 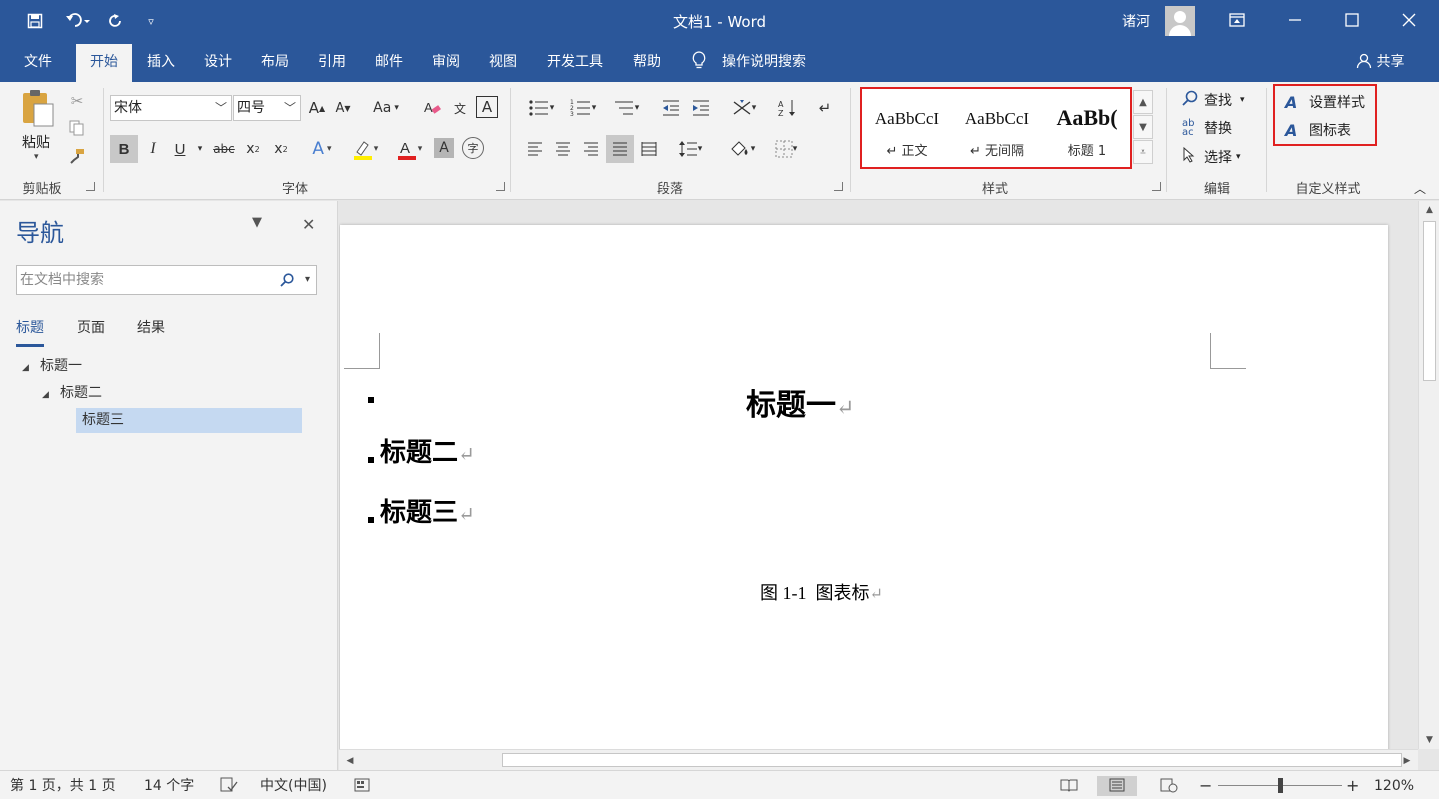 What do you see at coordinates (1428, 475) in the screenshot?
I see `vertical-scrollbar: ▲ ▼` at bounding box center [1428, 475].